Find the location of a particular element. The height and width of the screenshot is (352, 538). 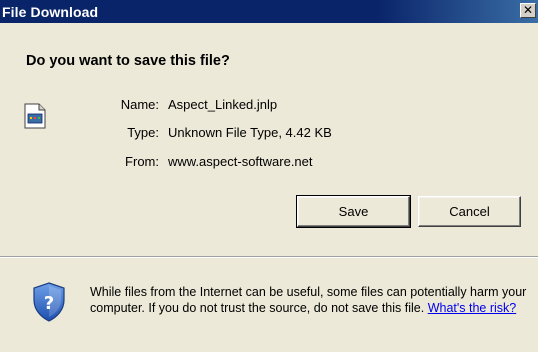

file-icon is located at coordinates (35, 116).